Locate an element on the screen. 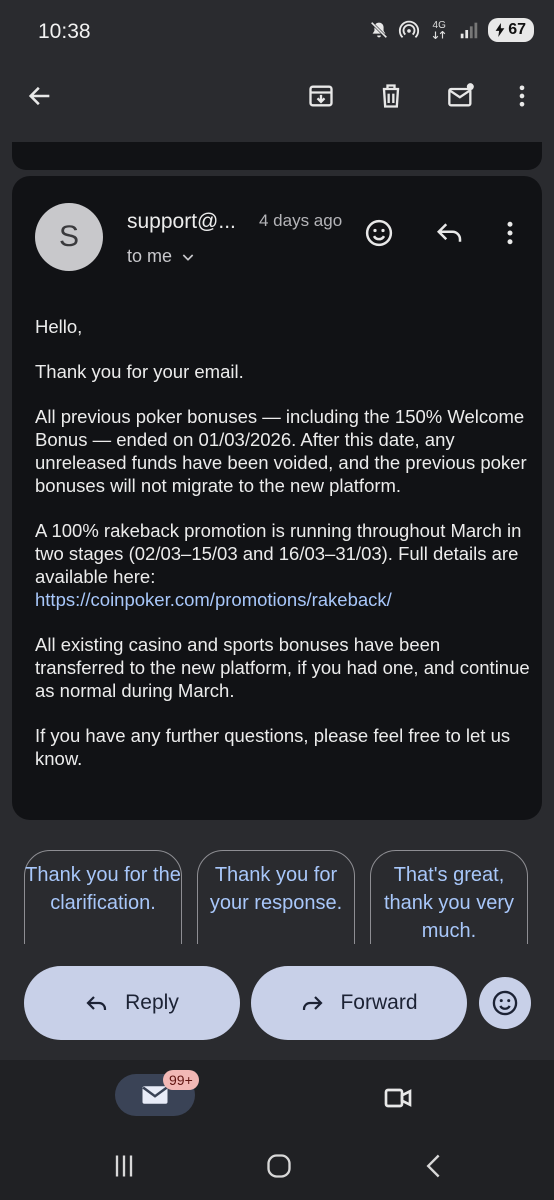  home-icon is located at coordinates (279, 1166).